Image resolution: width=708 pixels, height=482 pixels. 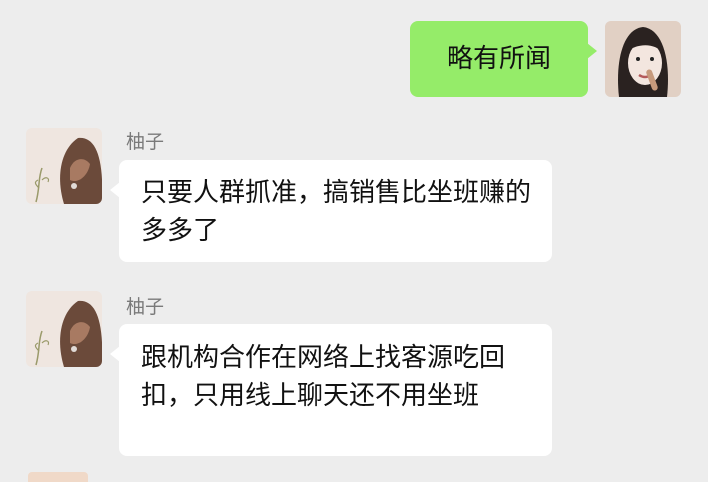 What do you see at coordinates (58, 477) in the screenshot?
I see `next-avatar-edge` at bounding box center [58, 477].